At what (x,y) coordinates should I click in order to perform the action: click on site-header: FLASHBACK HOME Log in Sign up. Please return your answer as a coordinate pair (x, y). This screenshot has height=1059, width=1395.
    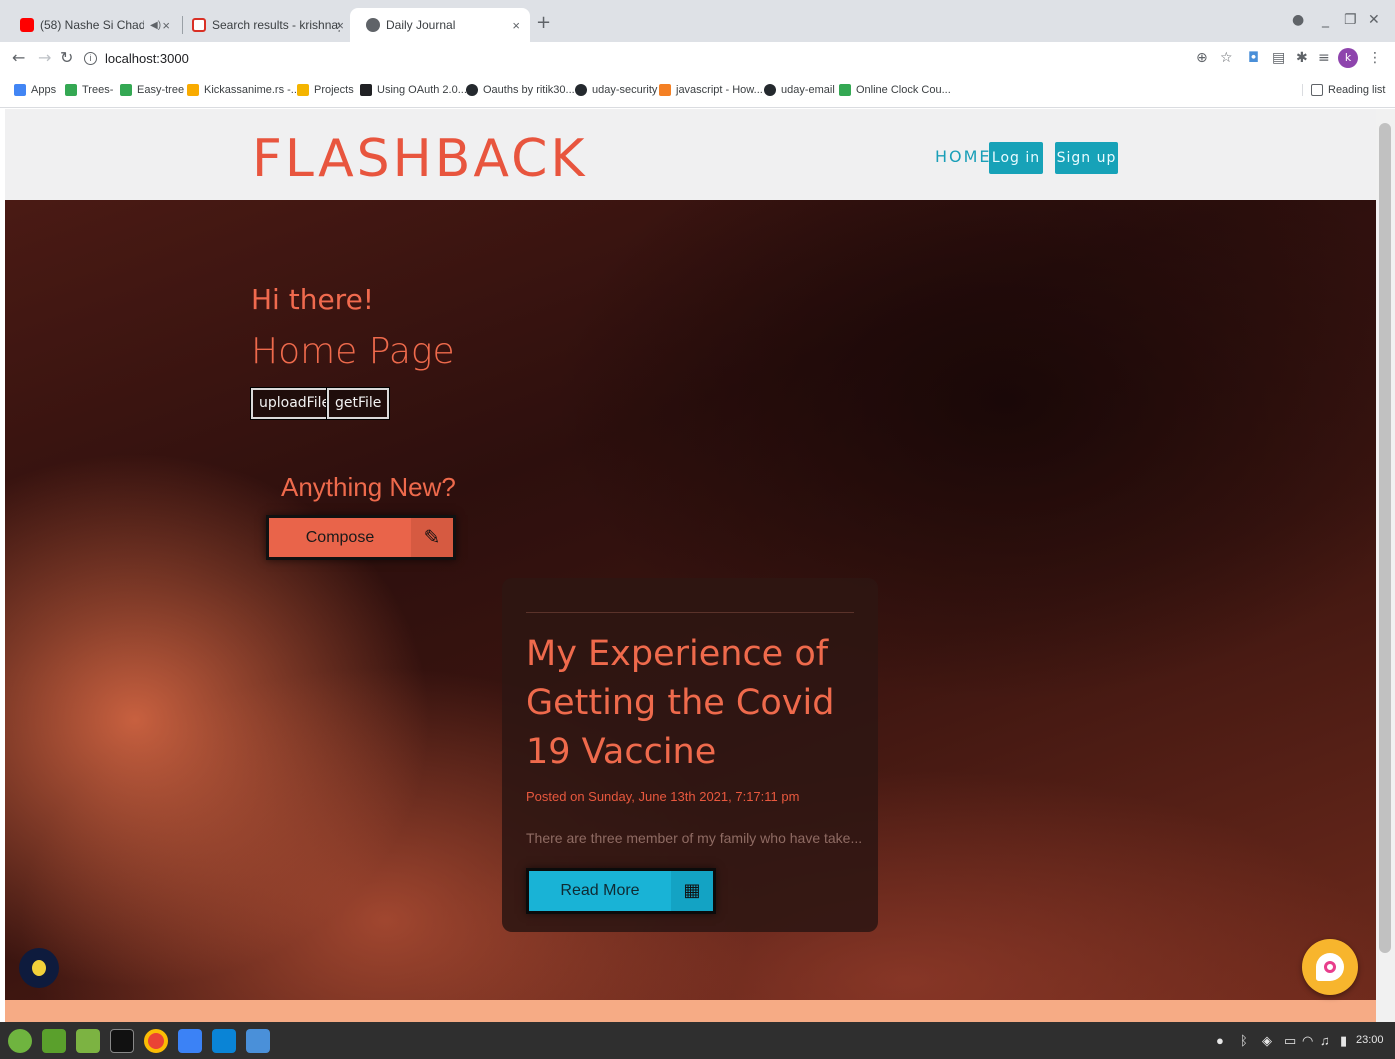
    Looking at the image, I should click on (690, 154).